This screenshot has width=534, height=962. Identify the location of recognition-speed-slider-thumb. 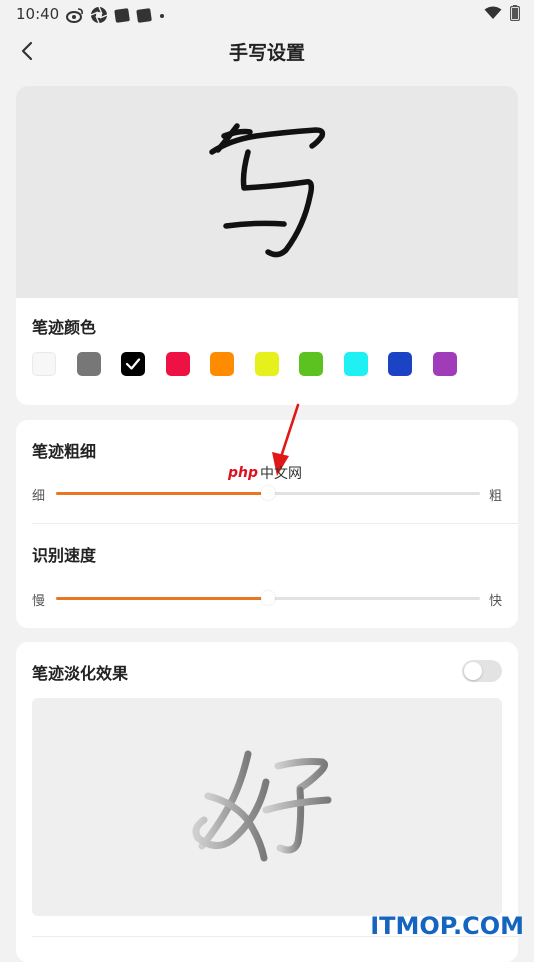
(268, 598).